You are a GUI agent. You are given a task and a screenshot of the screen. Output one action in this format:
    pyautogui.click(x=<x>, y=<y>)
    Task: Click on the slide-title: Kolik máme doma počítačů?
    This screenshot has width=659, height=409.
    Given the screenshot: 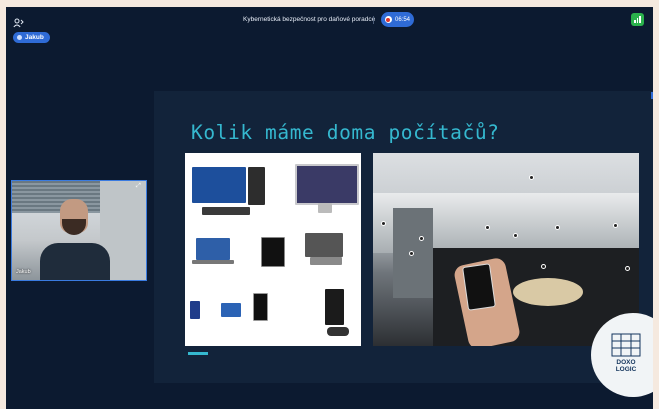 What is the action you would take?
    pyautogui.click(x=345, y=132)
    